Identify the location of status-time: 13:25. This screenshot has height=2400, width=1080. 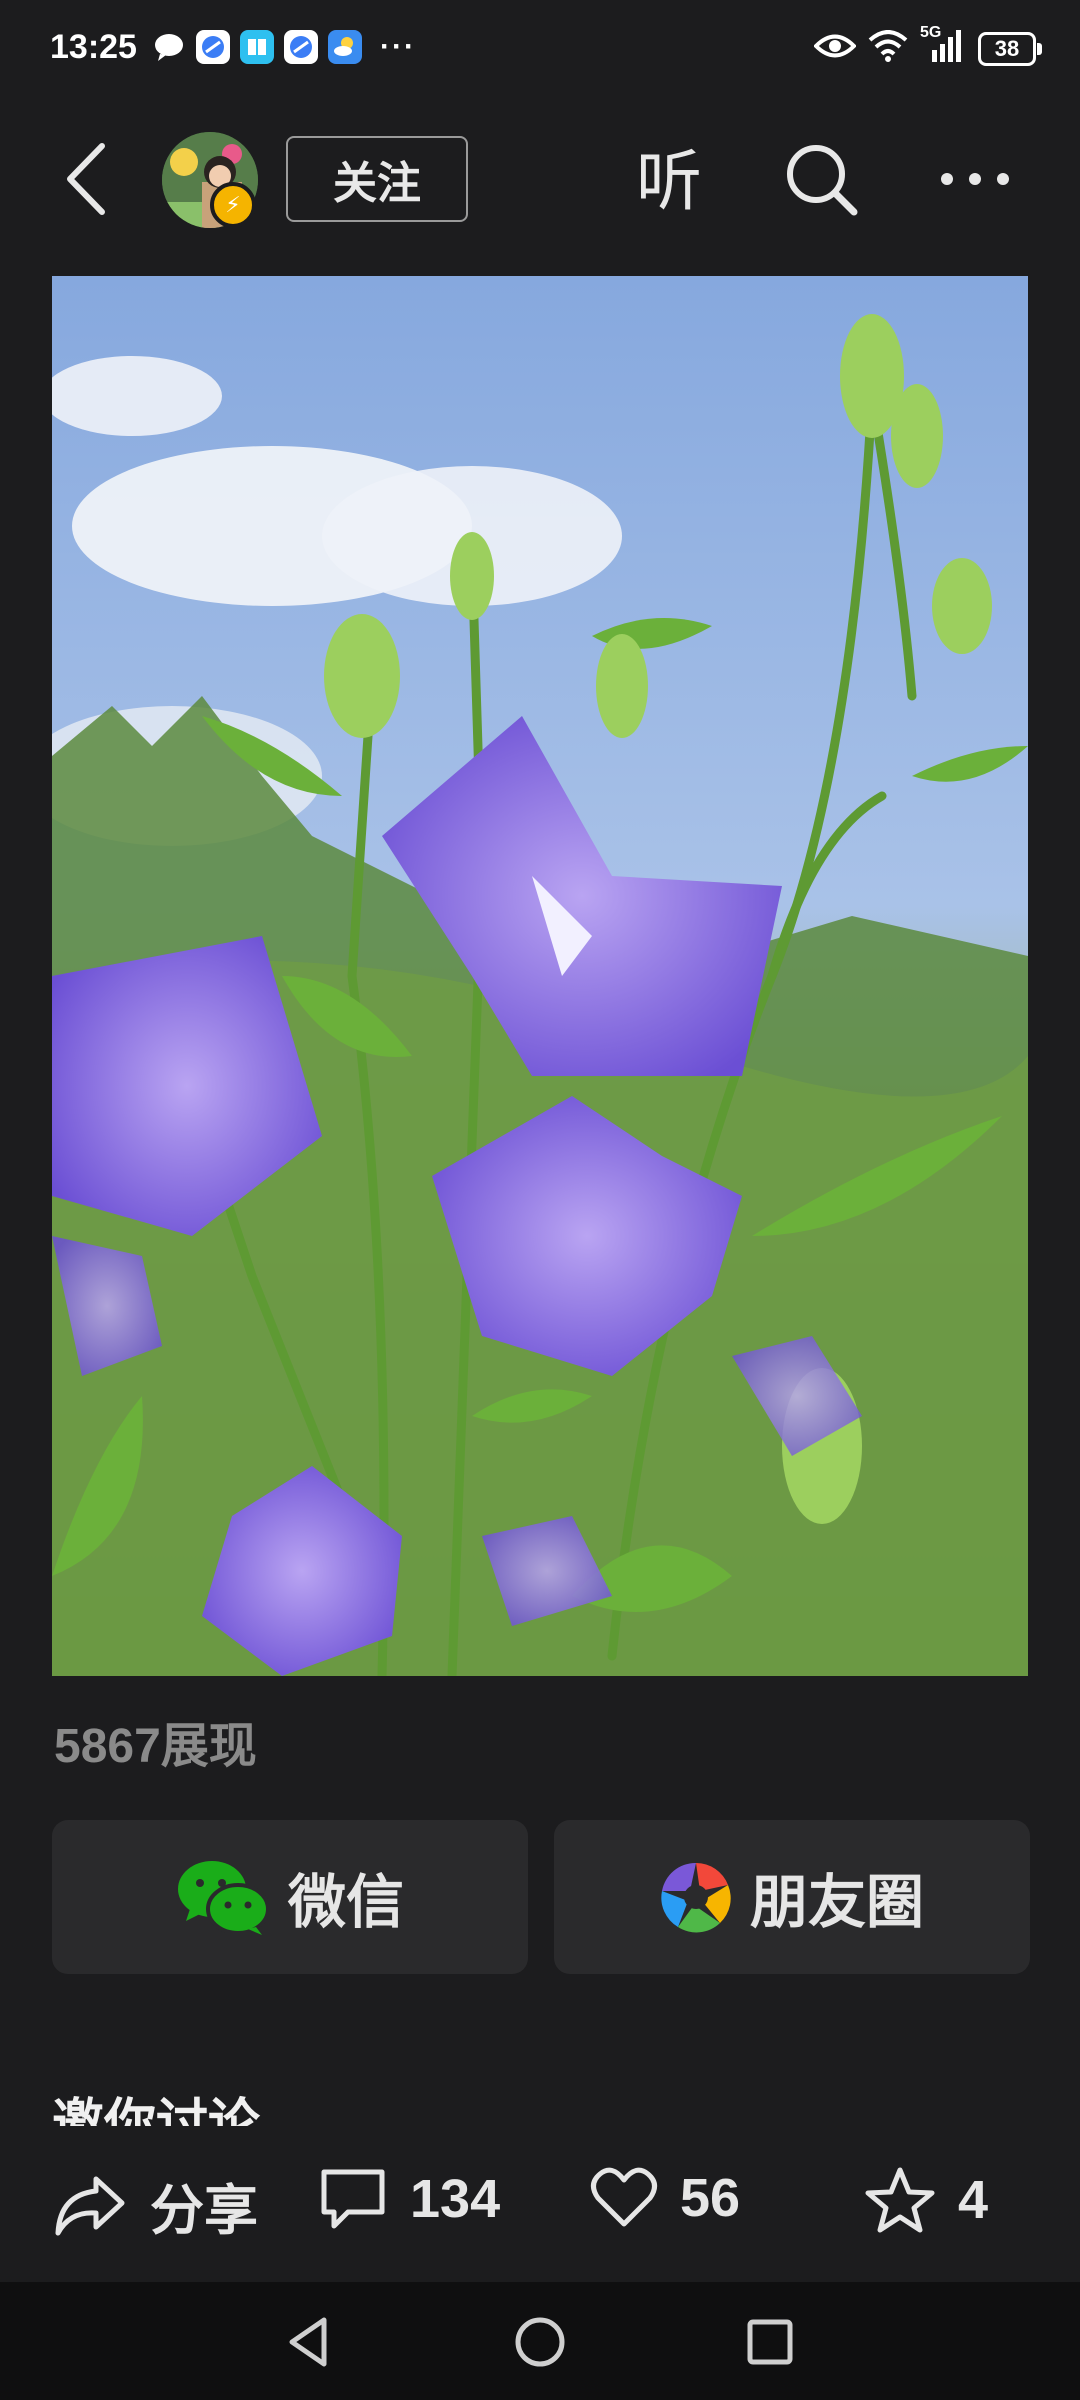
(93, 47).